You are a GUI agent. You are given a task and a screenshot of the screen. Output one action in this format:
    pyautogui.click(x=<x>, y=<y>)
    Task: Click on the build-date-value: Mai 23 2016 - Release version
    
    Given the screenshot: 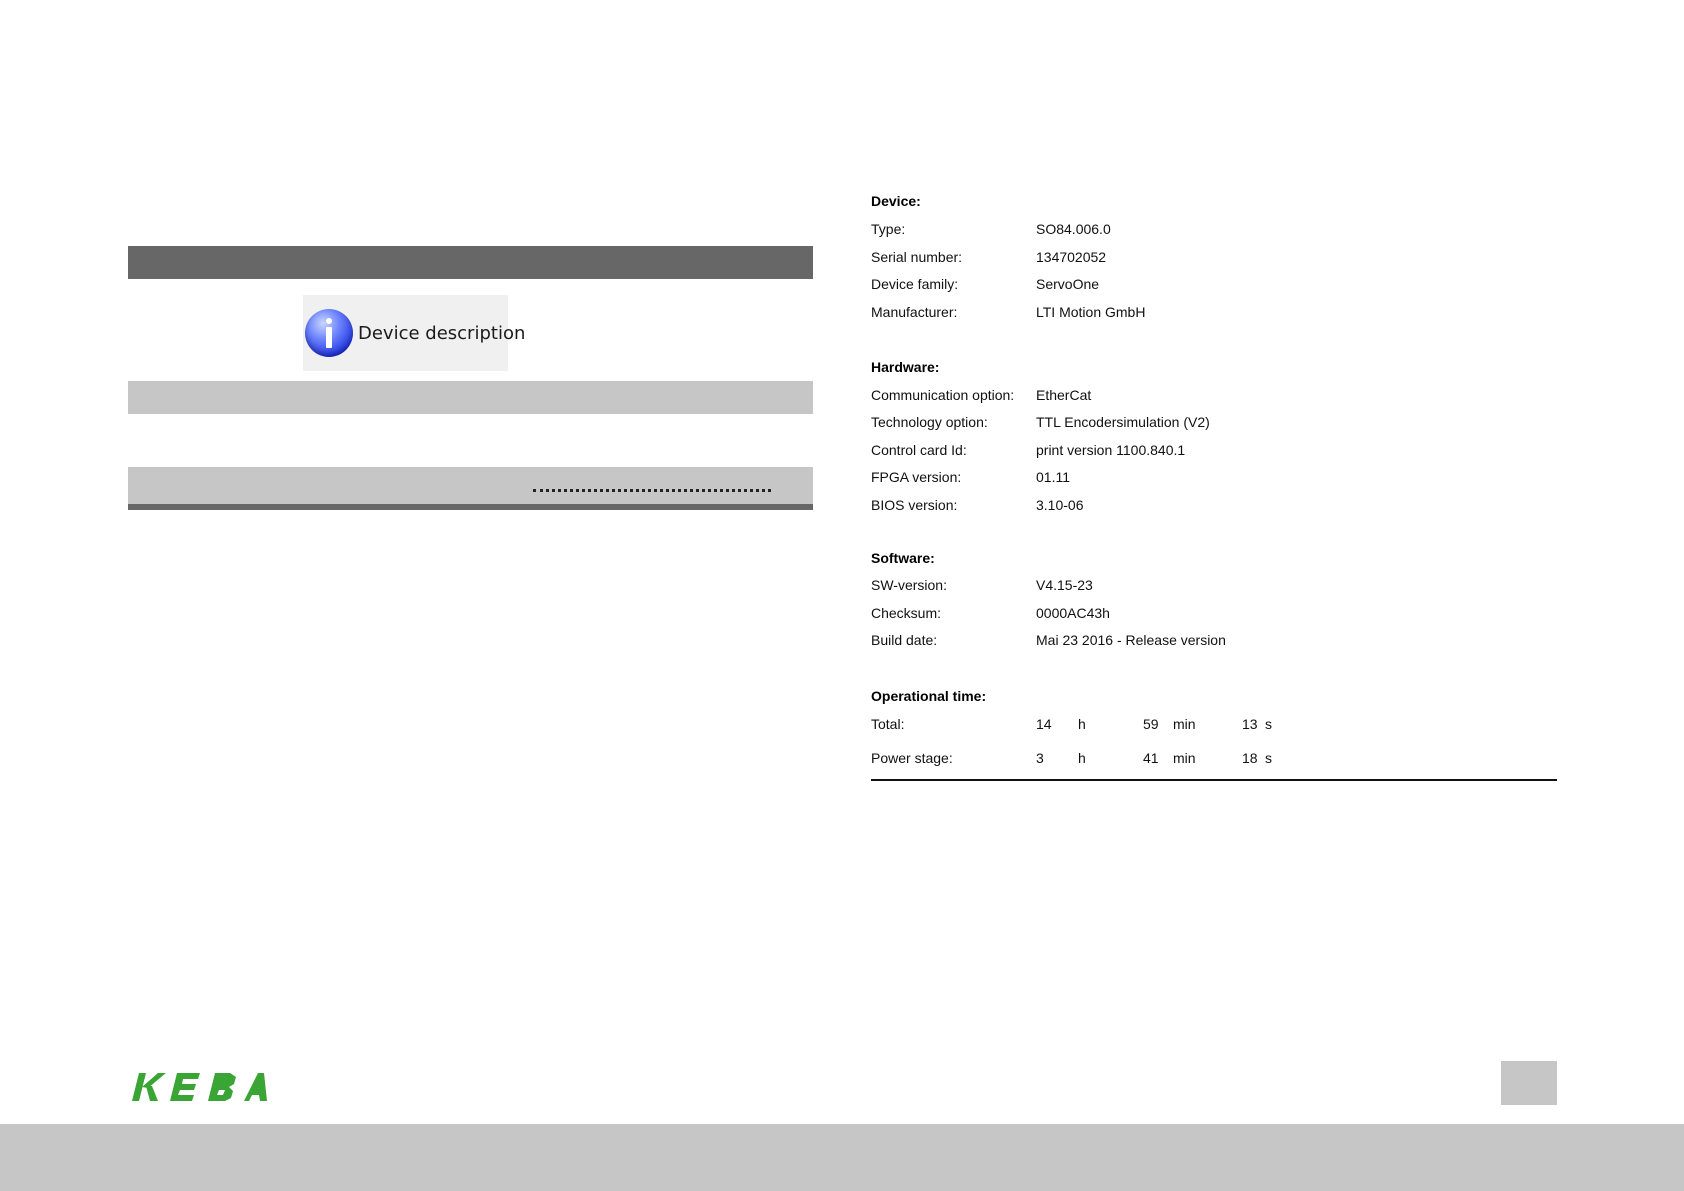 What is the action you would take?
    pyautogui.click(x=1131, y=640)
    